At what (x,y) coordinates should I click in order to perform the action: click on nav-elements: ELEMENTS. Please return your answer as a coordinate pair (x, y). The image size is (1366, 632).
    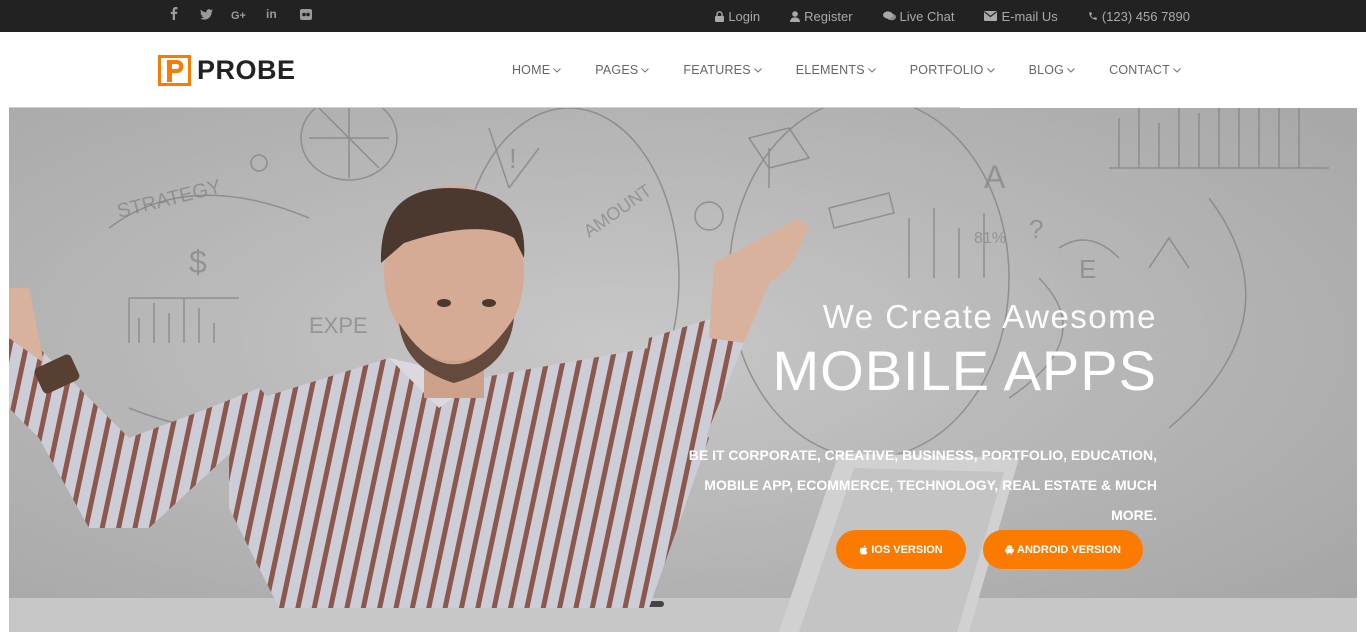
    Looking at the image, I should click on (836, 70).